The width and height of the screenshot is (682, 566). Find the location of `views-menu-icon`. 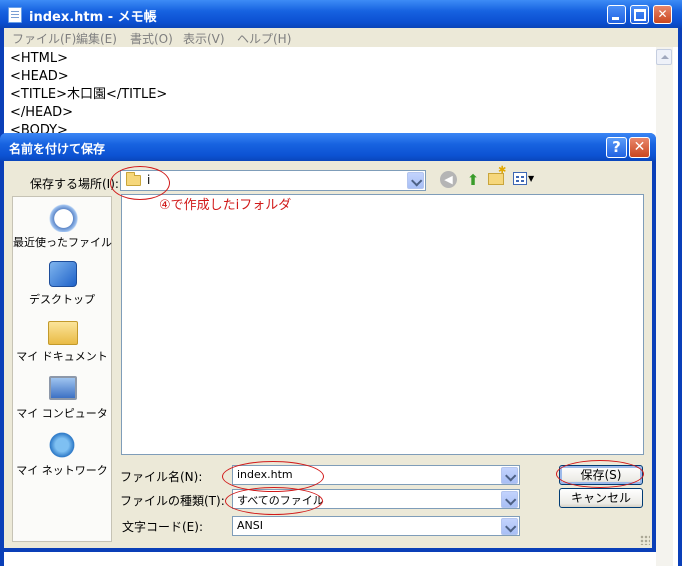

views-menu-icon is located at coordinates (520, 178).